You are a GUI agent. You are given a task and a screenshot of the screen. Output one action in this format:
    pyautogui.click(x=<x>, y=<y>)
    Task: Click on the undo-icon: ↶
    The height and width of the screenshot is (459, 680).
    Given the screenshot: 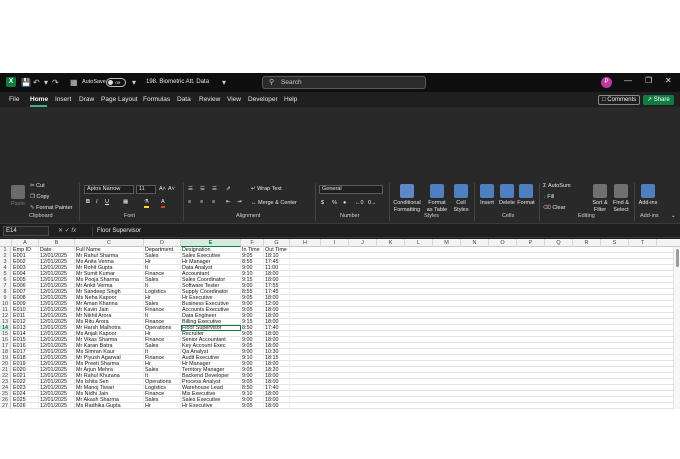 What is the action you would take?
    pyautogui.click(x=36, y=82)
    